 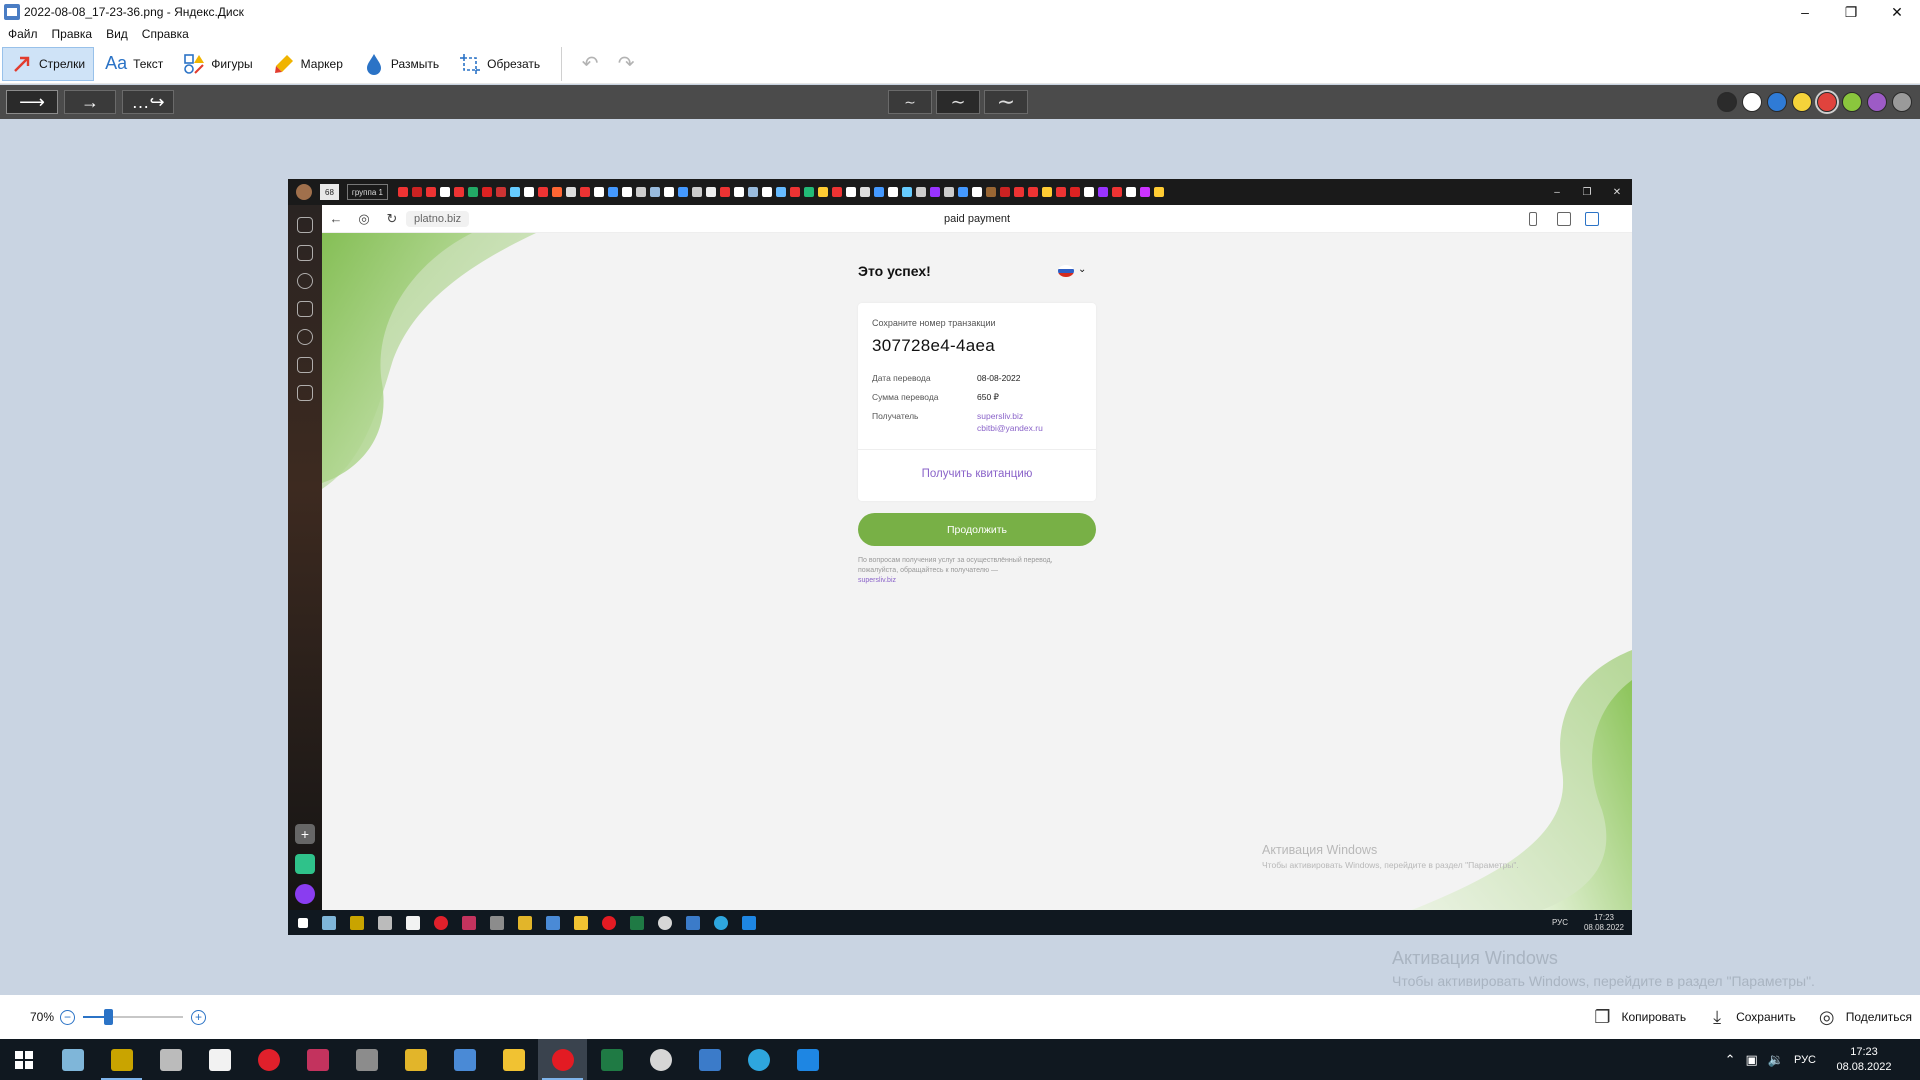 I want to click on game-app-icon, so click(x=121, y=1059).